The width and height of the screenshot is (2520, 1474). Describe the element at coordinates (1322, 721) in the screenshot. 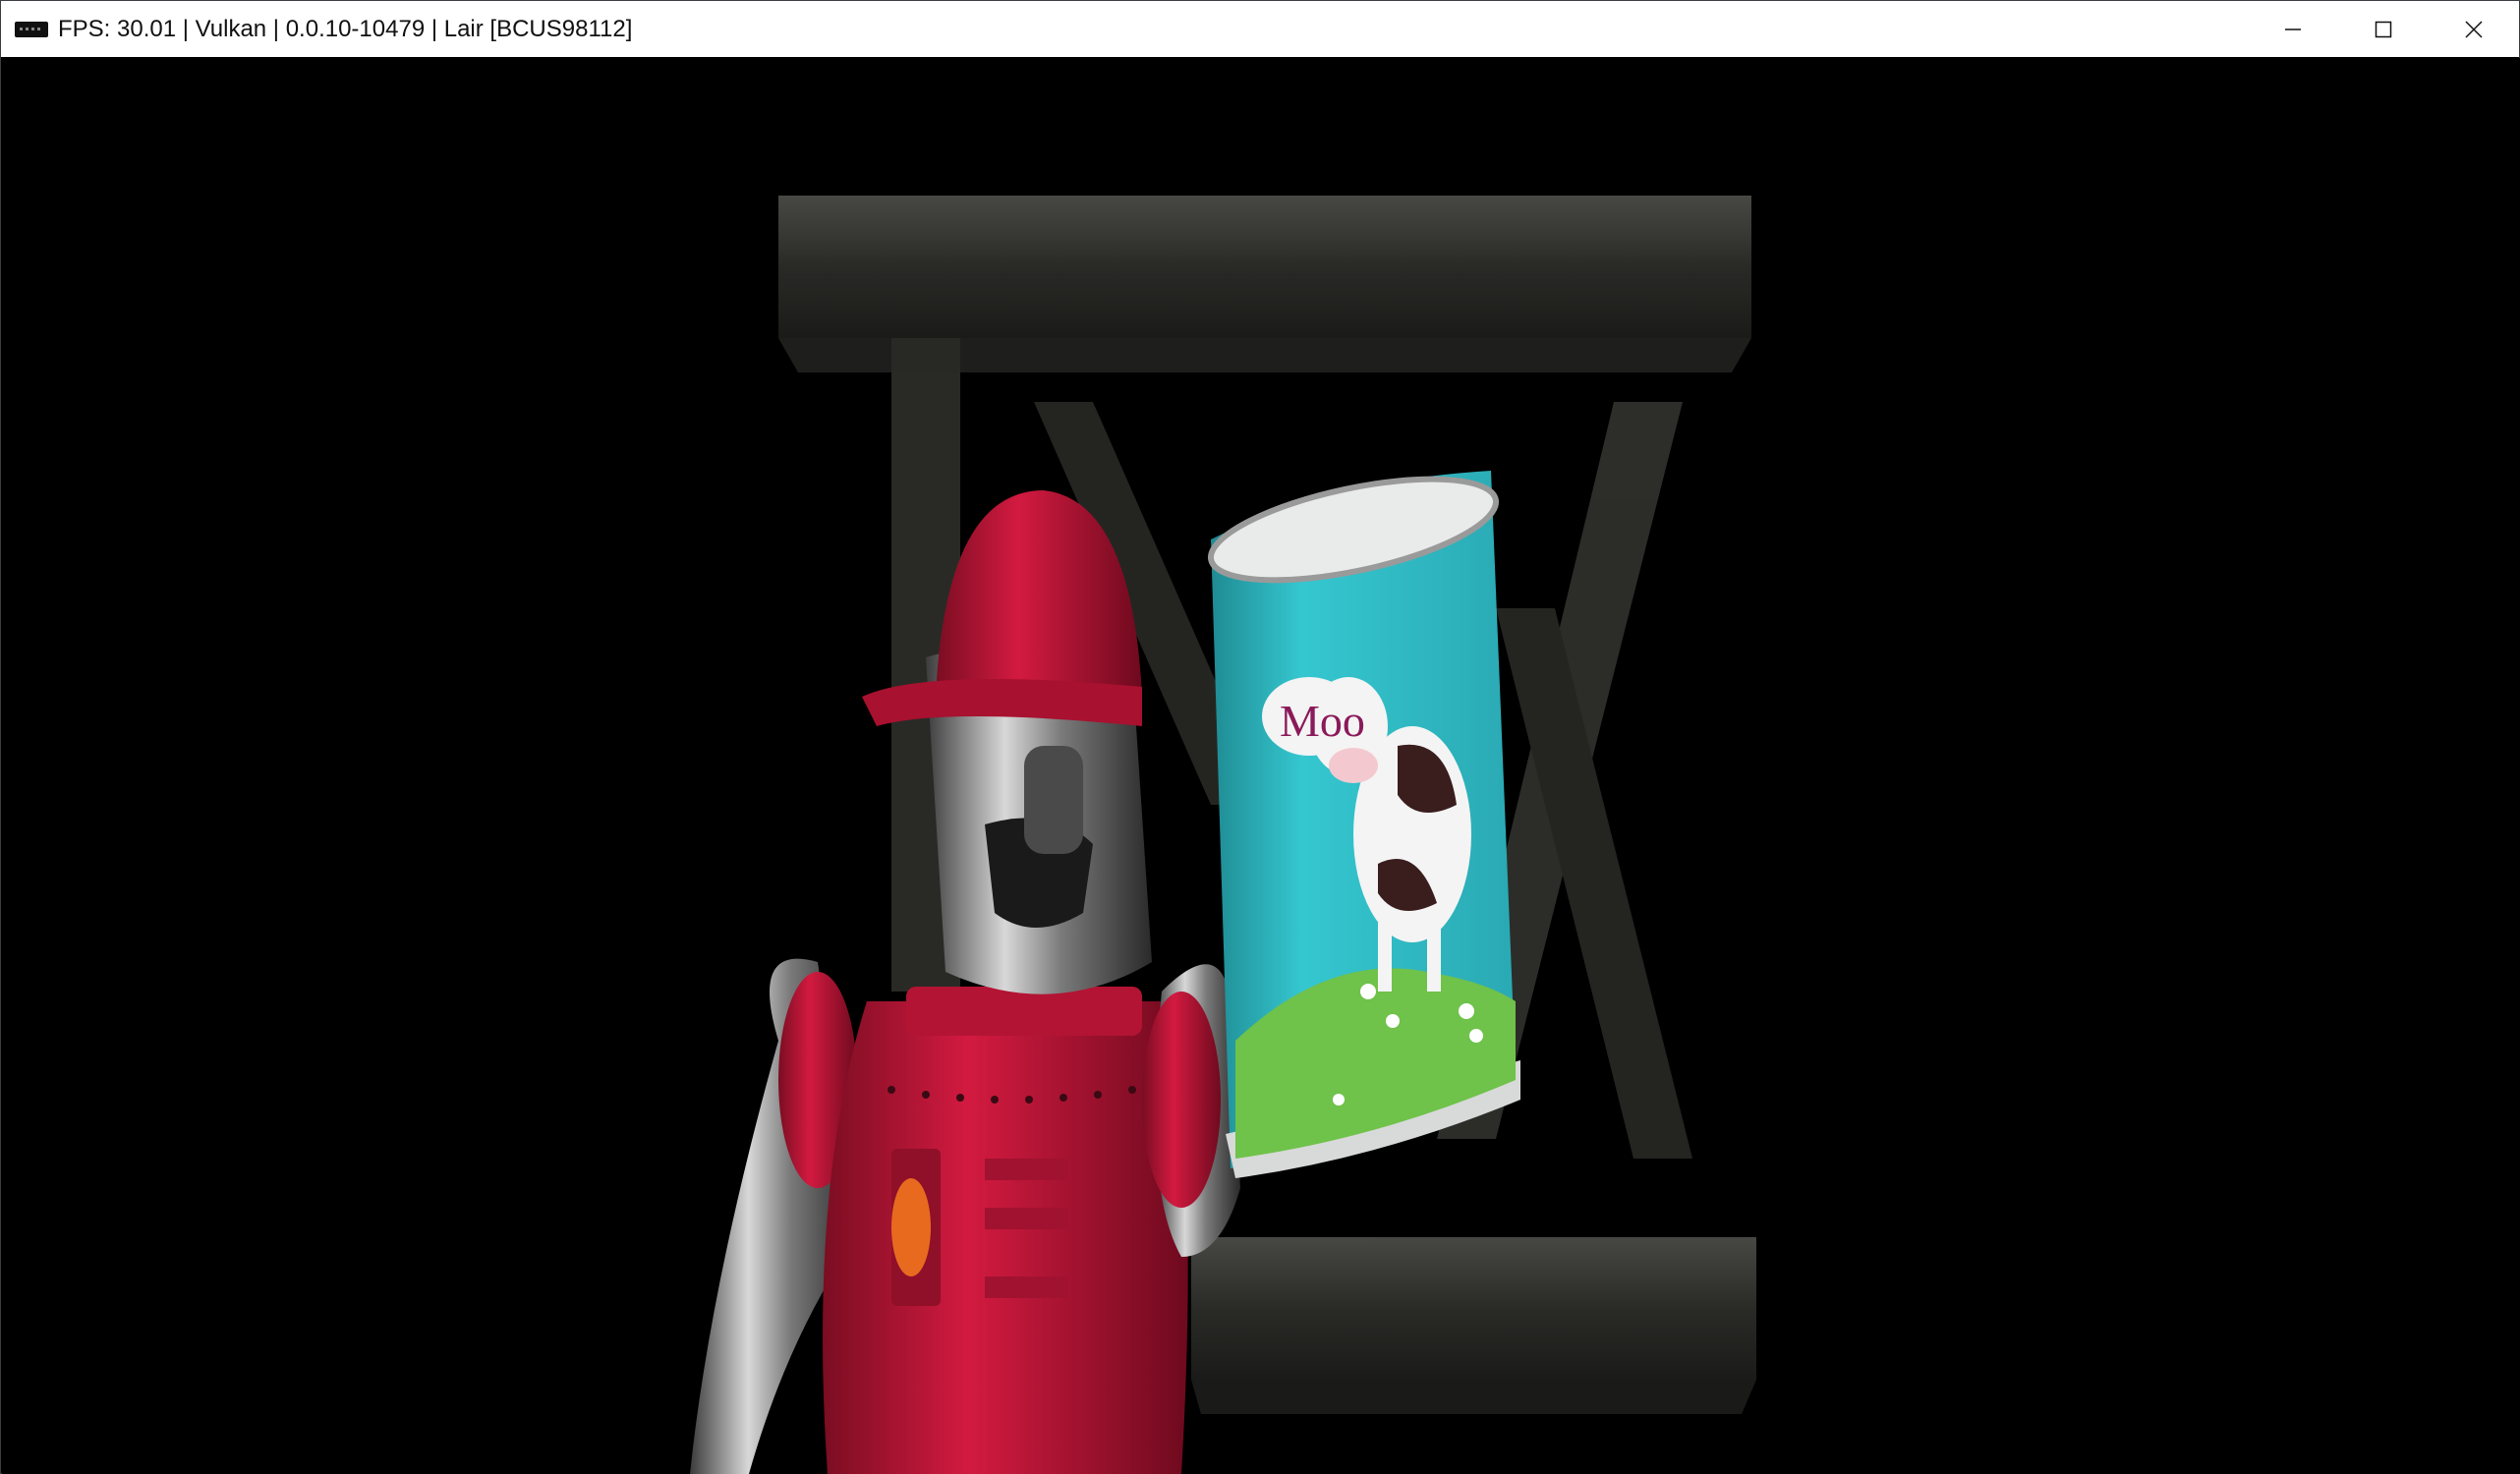

I see `can-label: Moo` at that location.